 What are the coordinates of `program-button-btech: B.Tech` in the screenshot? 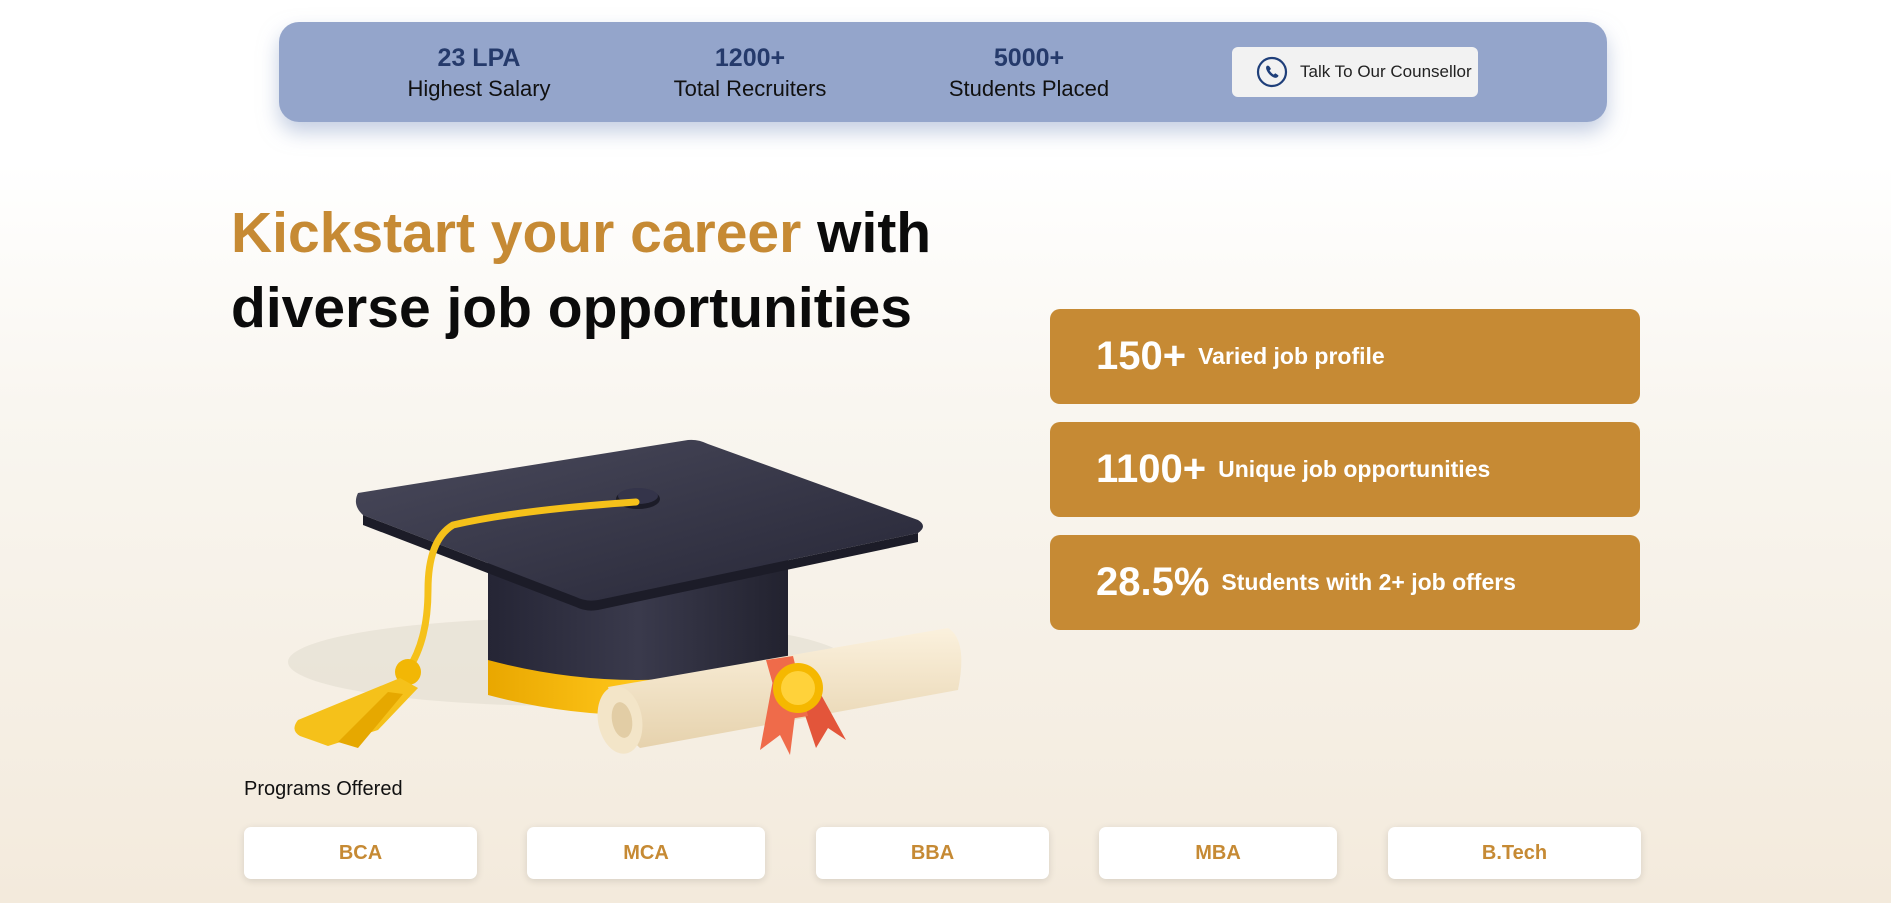 It's located at (1514, 853).